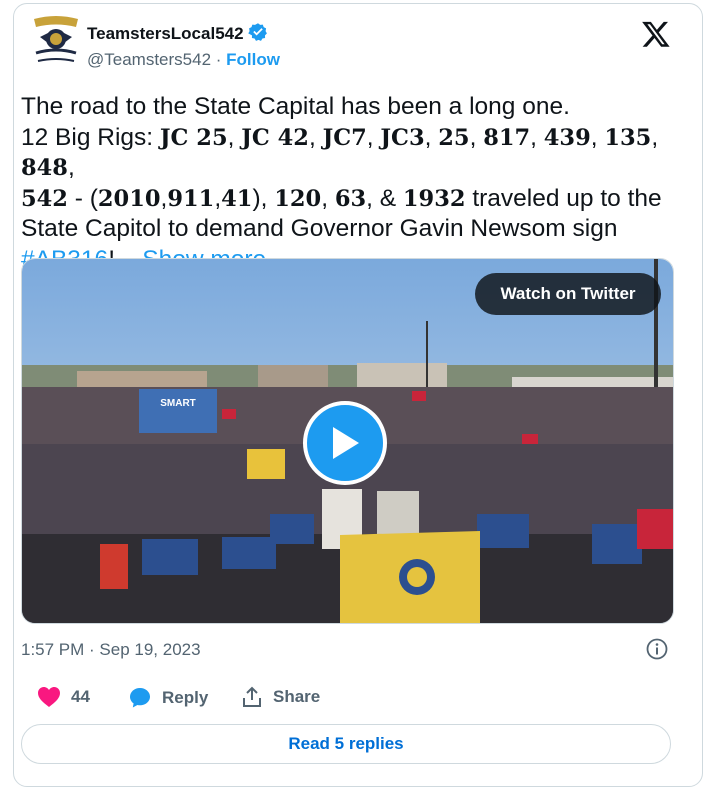 Image resolution: width=712 pixels, height=796 pixels. What do you see at coordinates (149, 59) in the screenshot?
I see `author-handle: @Teamsters542` at bounding box center [149, 59].